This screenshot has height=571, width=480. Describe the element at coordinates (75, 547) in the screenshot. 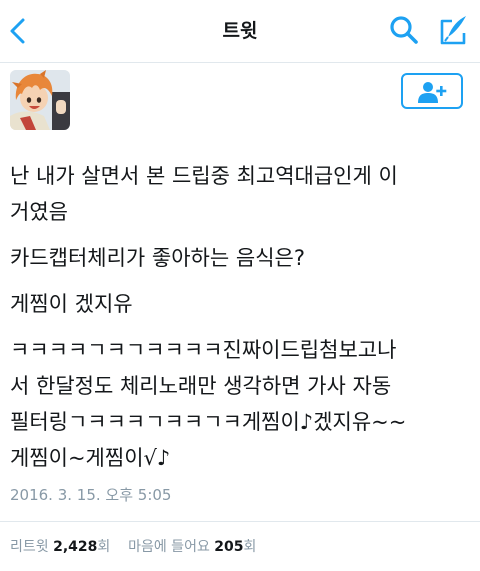

I see `retweet-count: 2,428` at that location.